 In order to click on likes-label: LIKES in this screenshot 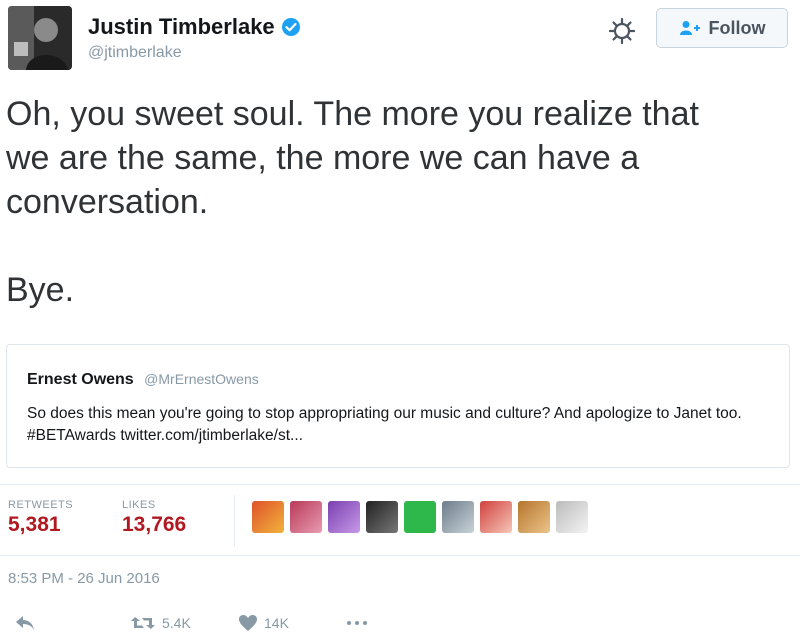, I will do `click(139, 505)`.